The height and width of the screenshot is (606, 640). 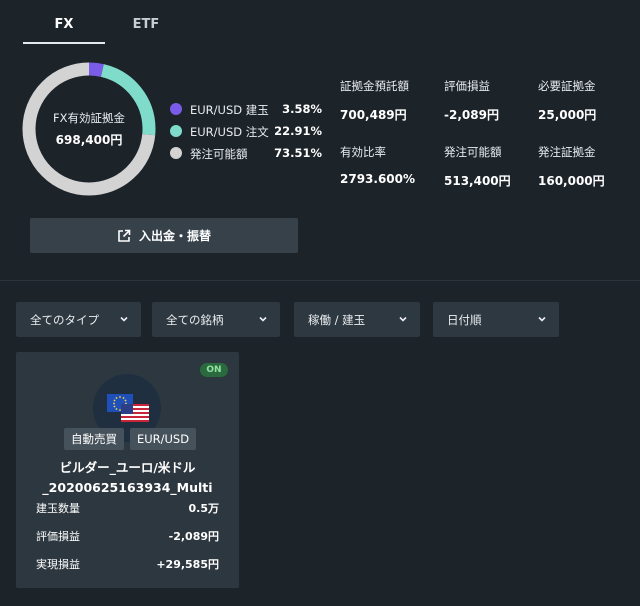 What do you see at coordinates (471, 115) in the screenshot?
I see `stat-value: -2,089円` at bounding box center [471, 115].